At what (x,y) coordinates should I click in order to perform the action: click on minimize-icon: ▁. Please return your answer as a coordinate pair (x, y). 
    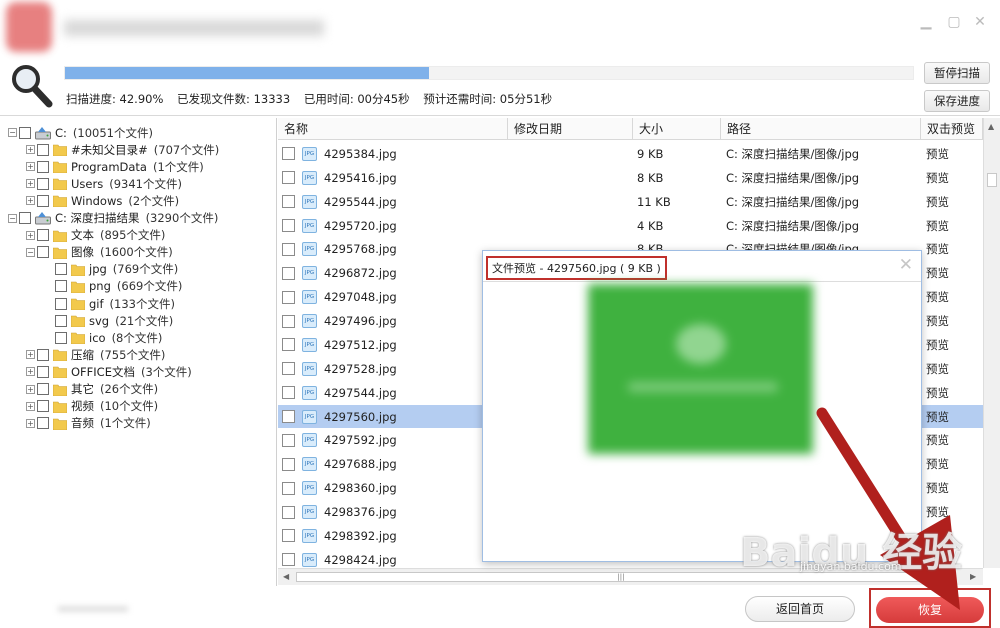
    Looking at the image, I should click on (926, 22).